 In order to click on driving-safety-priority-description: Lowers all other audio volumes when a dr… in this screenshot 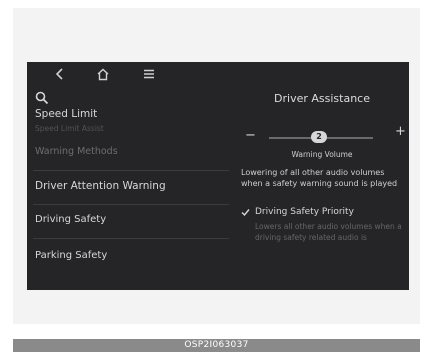, I will do `click(328, 232)`.